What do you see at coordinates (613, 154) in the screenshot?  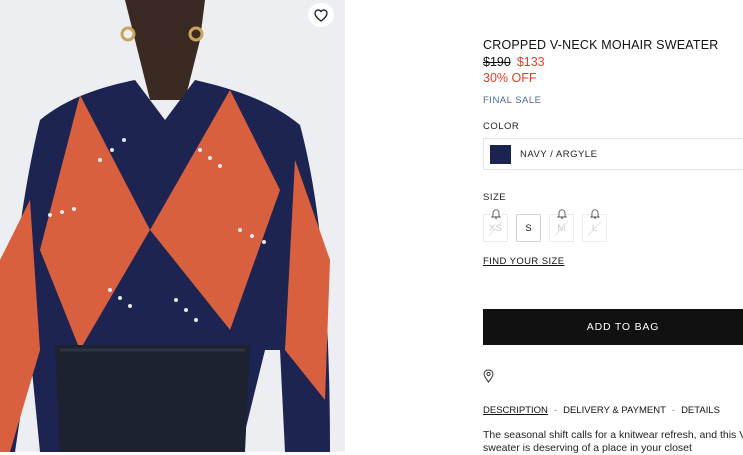 I see `color-selector: NAVY / ARGYLE` at bounding box center [613, 154].